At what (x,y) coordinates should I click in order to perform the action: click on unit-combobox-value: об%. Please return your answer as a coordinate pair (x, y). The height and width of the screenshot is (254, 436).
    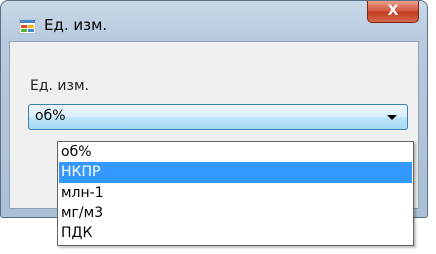
    Looking at the image, I should click on (50, 116).